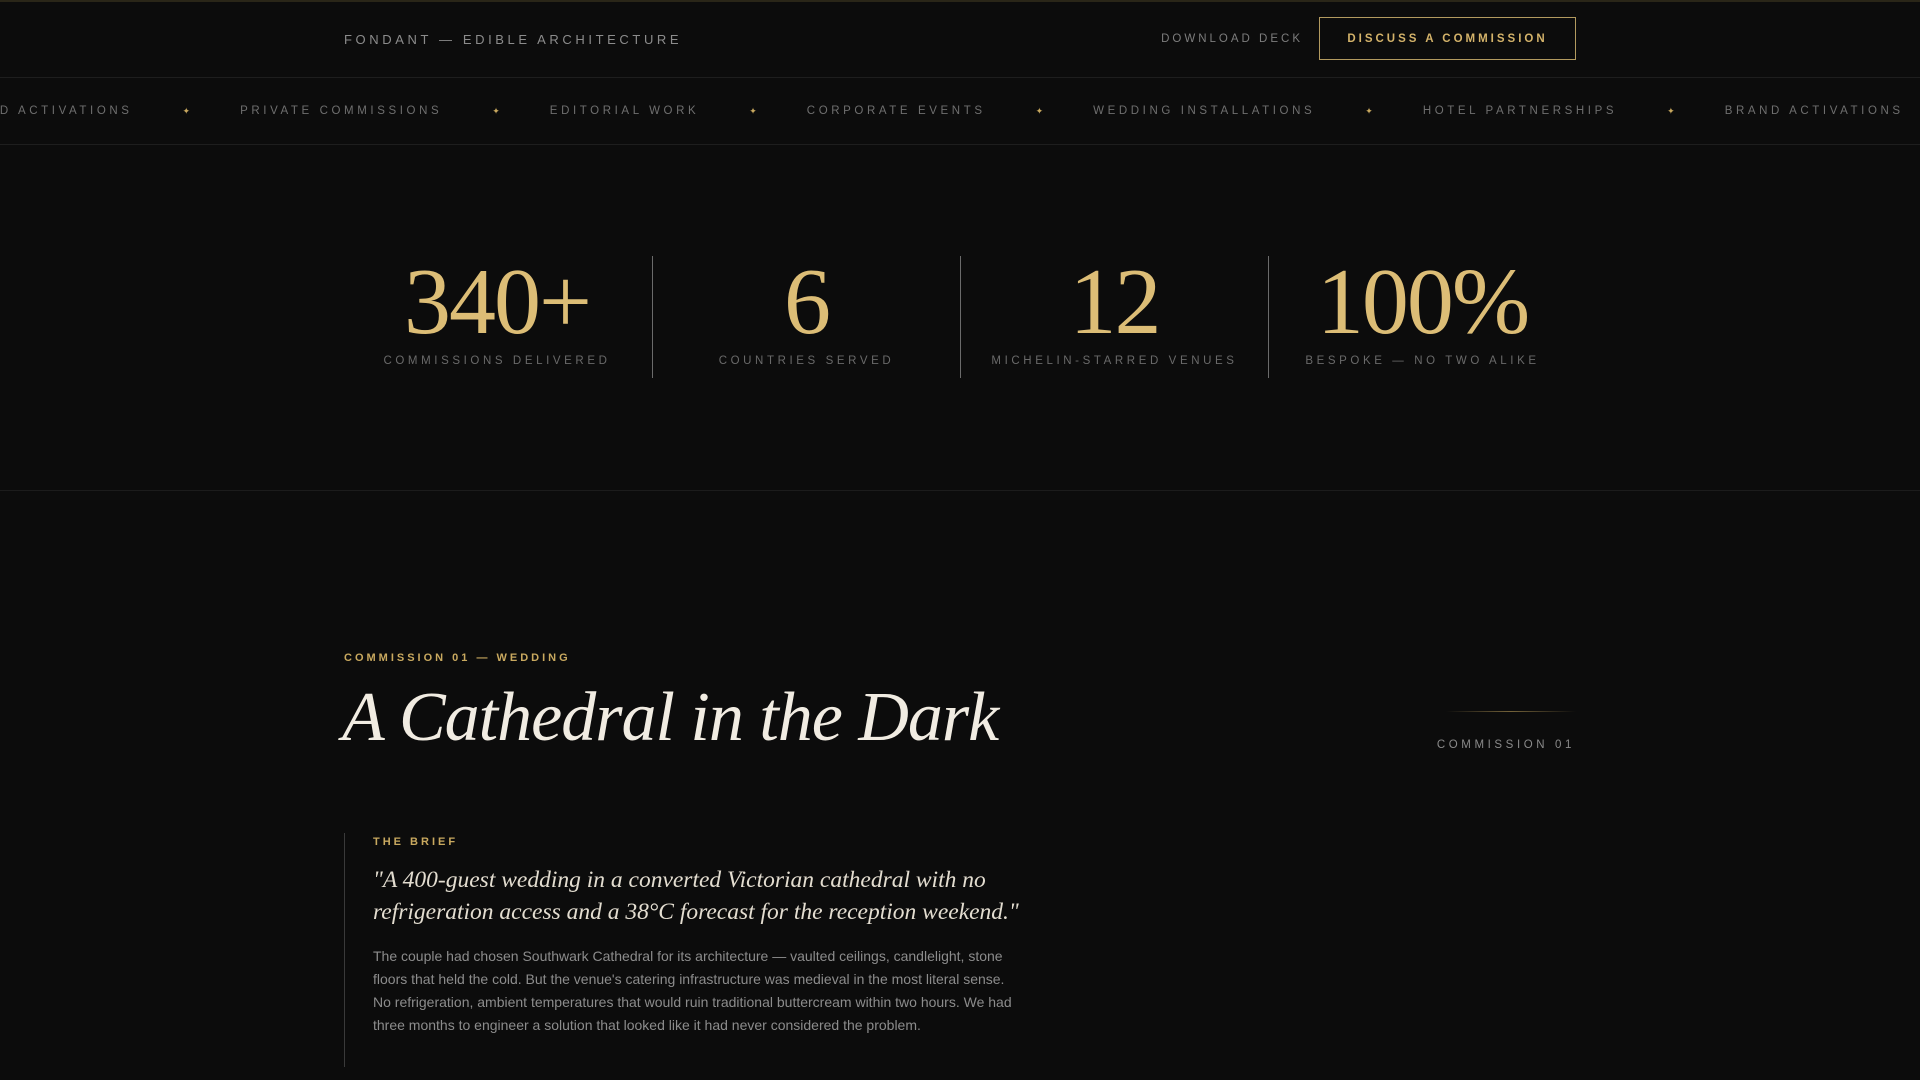  I want to click on ticker-item-brand-activations-partial: ND ACTIVATIONS, so click(66, 111).